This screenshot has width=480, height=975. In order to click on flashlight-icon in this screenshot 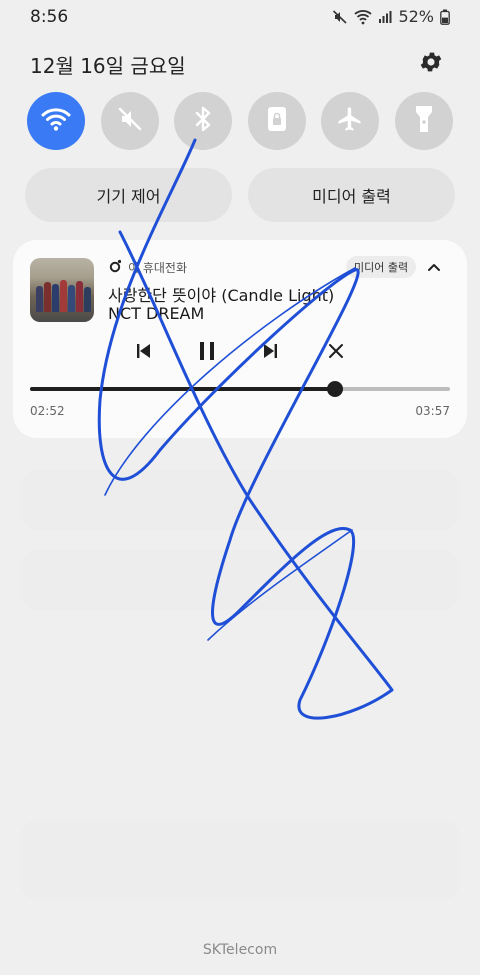, I will do `click(424, 121)`.